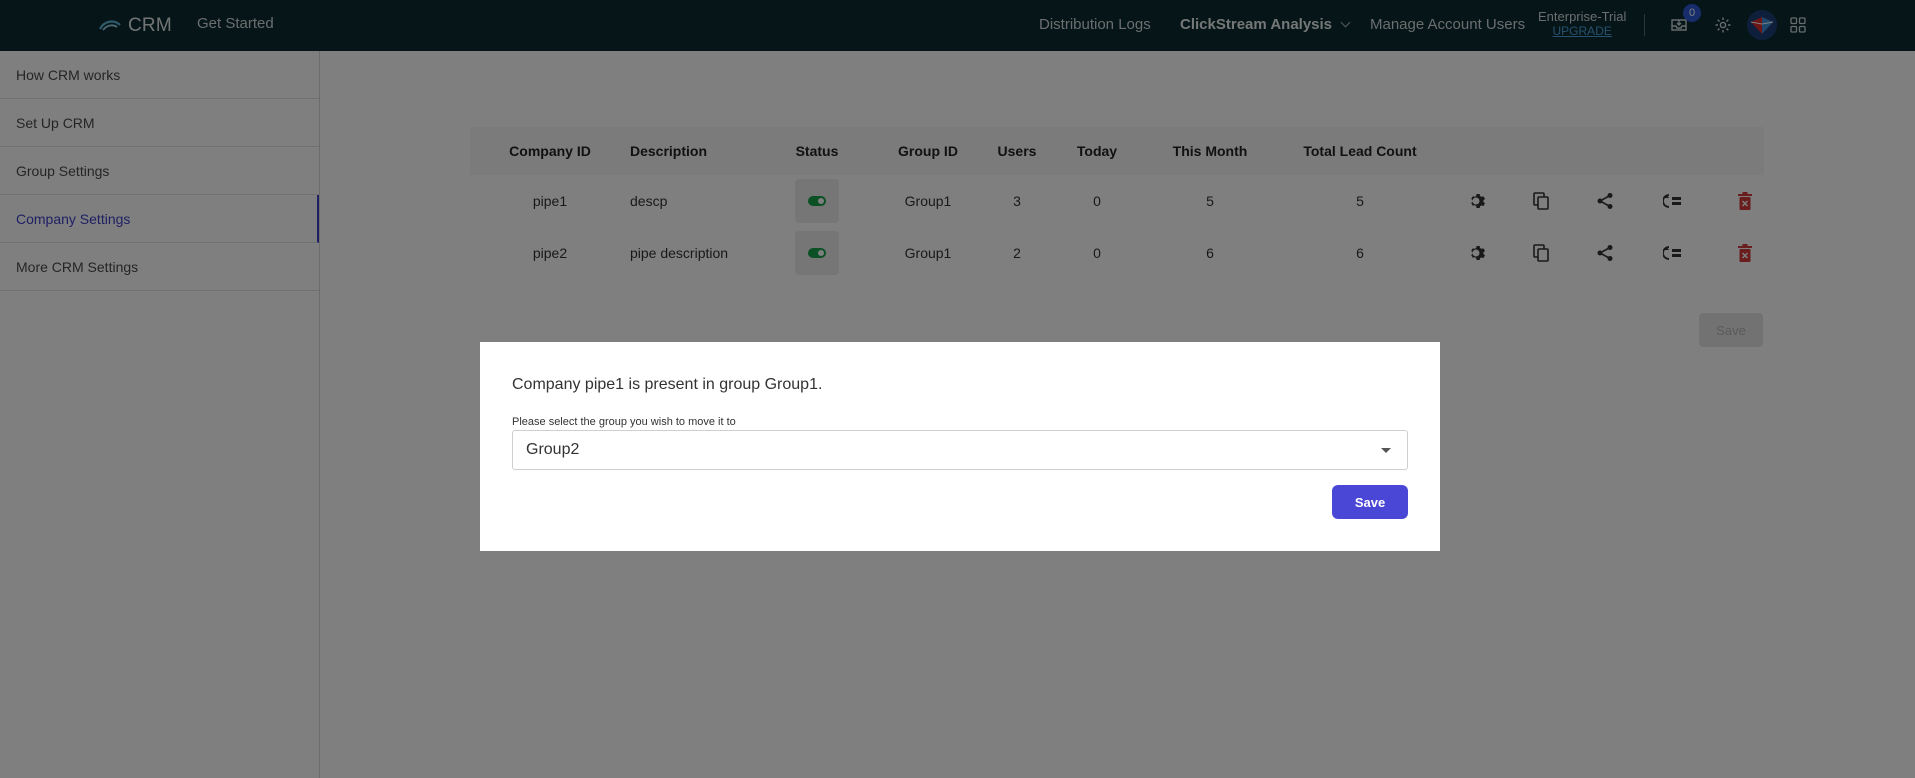 Image resolution: width=1915 pixels, height=778 pixels. Describe the element at coordinates (553, 449) in the screenshot. I see `group-select-value: Group2` at that location.